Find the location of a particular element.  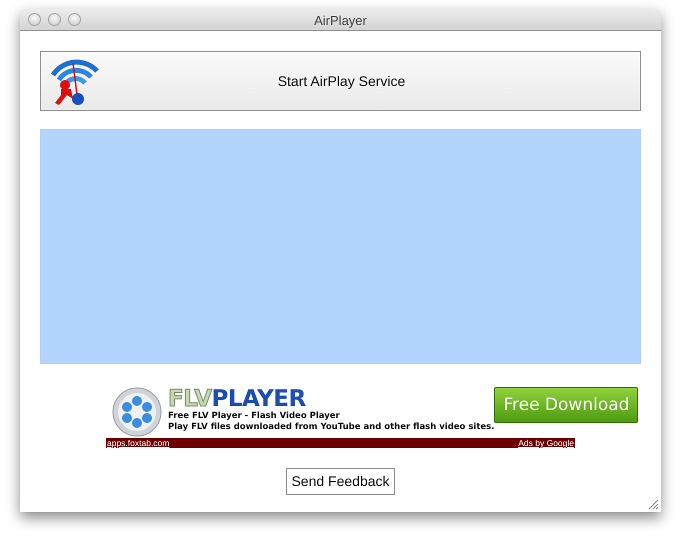

start-service-button: Start AirPlay Service is located at coordinates (340, 81).